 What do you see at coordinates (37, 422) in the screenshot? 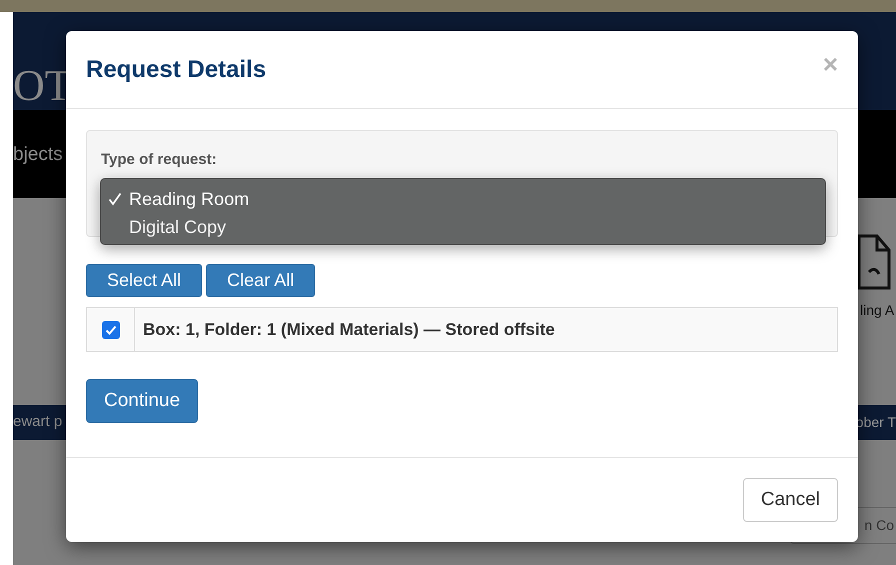
I see `banner-text: ewart p` at bounding box center [37, 422].